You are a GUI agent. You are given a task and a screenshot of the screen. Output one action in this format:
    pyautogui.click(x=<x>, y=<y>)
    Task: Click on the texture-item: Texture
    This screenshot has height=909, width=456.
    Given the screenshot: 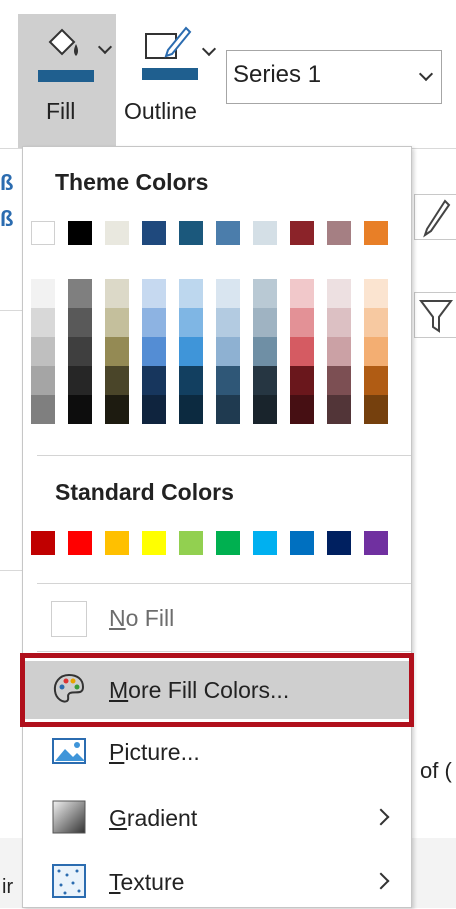 What is the action you would take?
    pyautogui.click(x=217, y=880)
    